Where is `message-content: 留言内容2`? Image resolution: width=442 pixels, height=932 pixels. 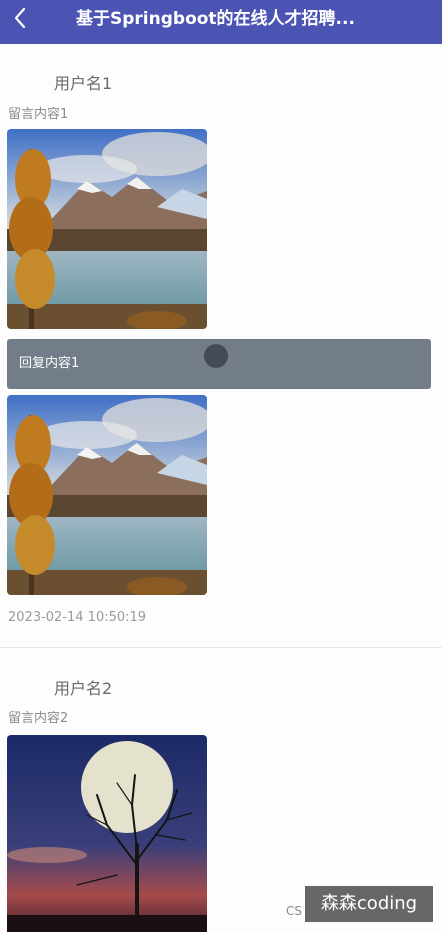
message-content: 留言内容2 is located at coordinates (38, 718).